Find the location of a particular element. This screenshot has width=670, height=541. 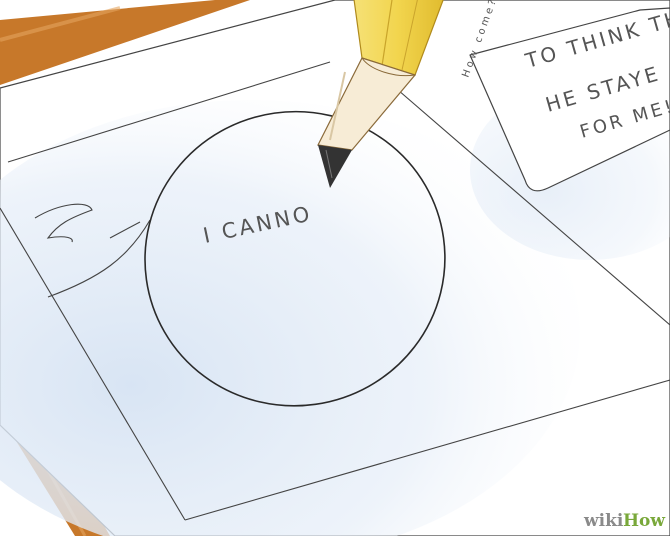

watermark-wiki: wiki is located at coordinates (603, 521).